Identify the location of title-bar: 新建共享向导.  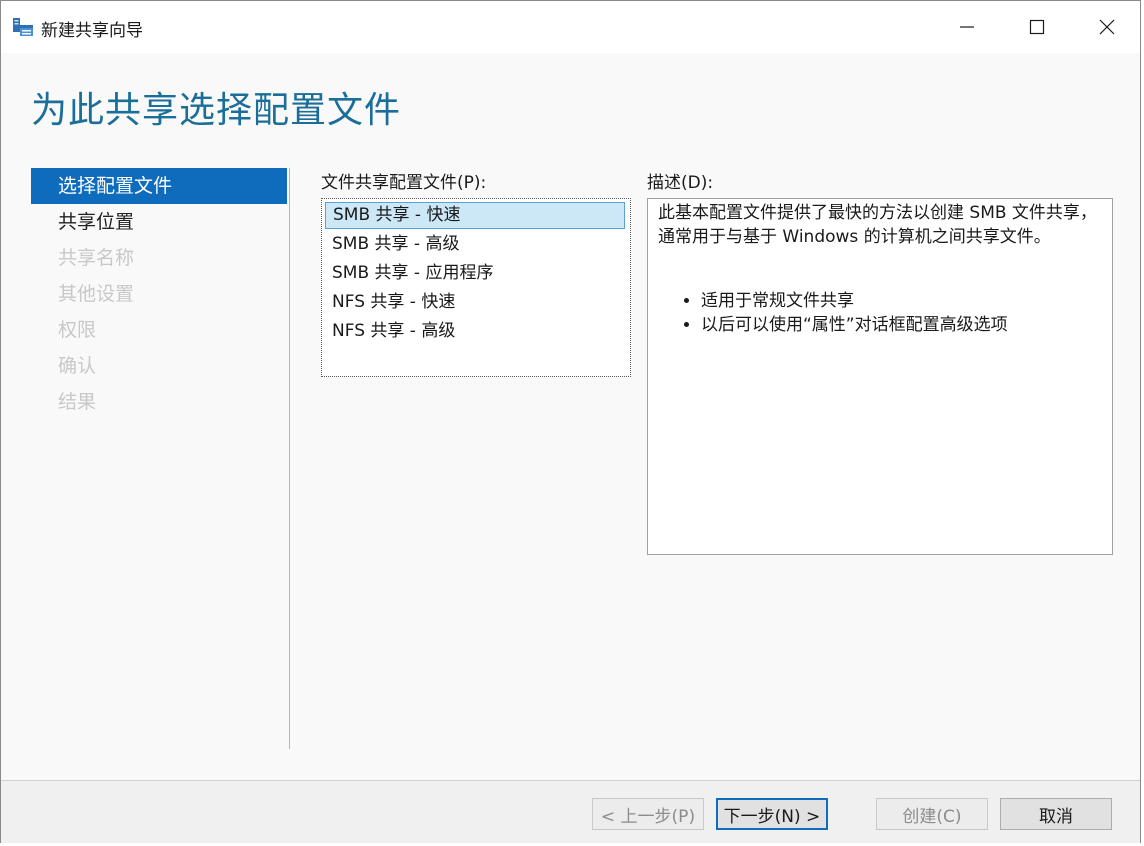
(570, 27).